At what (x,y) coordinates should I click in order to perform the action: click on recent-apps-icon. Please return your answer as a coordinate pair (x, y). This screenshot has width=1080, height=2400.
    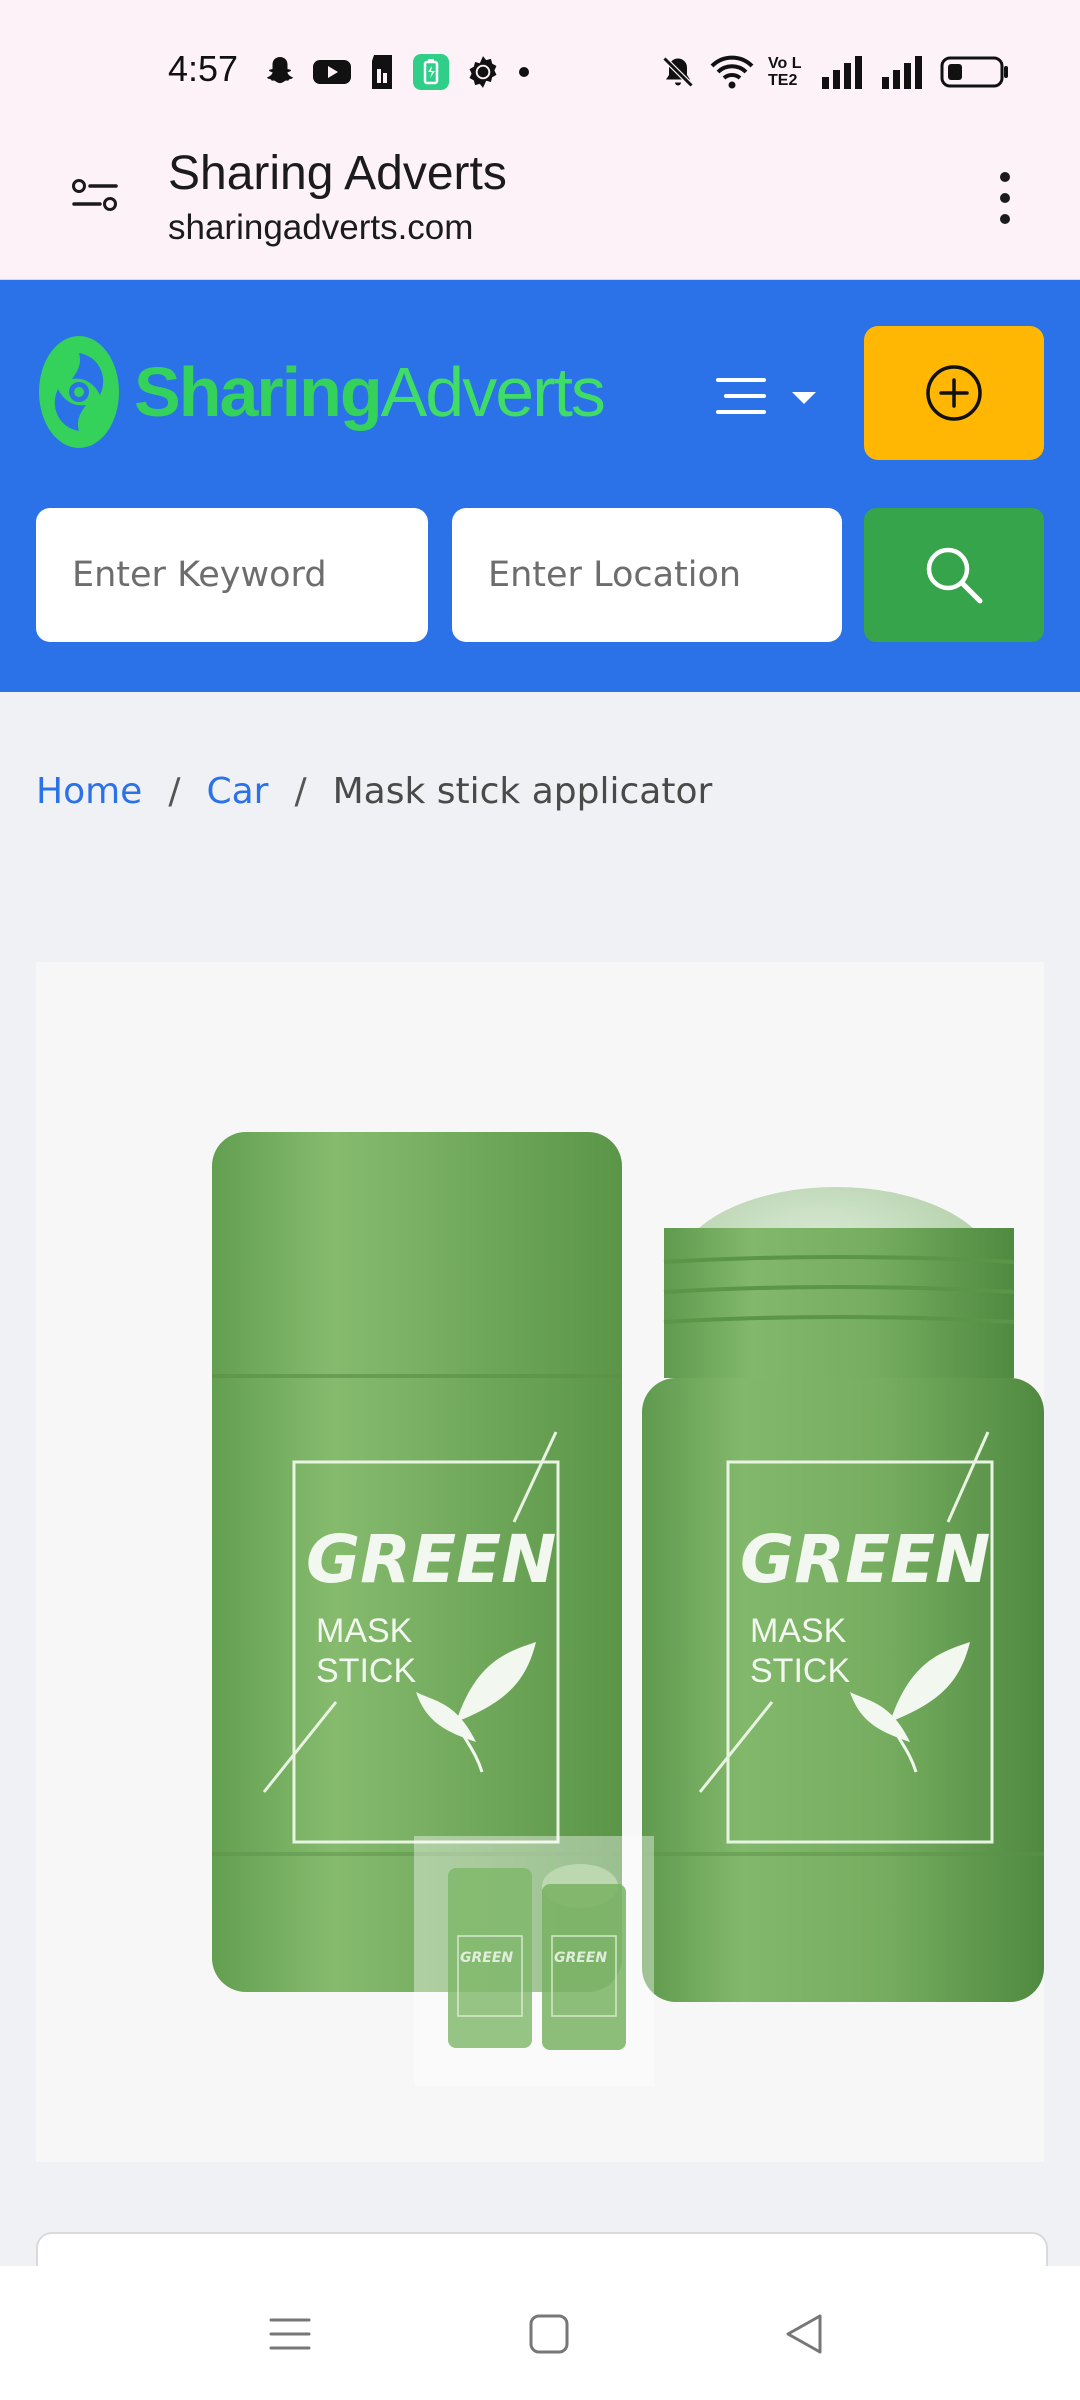
    Looking at the image, I should click on (290, 2334).